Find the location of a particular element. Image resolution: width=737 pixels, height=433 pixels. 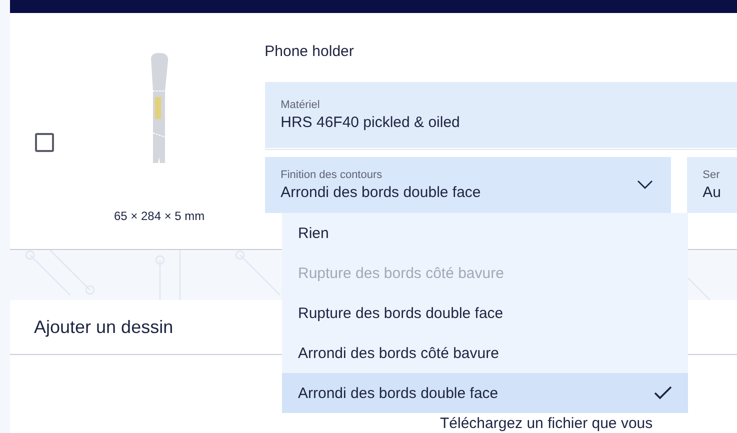

field-value: Au is located at coordinates (711, 192).